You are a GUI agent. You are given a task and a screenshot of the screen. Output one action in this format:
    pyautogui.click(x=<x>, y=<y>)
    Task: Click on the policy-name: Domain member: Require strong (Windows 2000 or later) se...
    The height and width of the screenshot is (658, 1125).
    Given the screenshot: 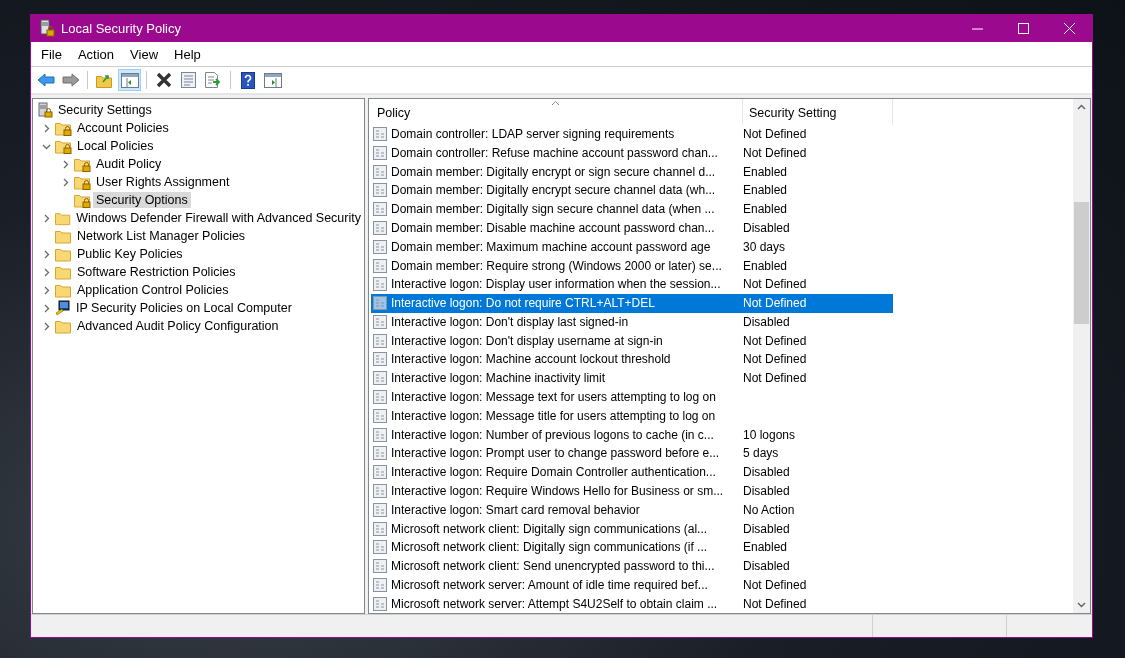 What is the action you would take?
    pyautogui.click(x=556, y=265)
    